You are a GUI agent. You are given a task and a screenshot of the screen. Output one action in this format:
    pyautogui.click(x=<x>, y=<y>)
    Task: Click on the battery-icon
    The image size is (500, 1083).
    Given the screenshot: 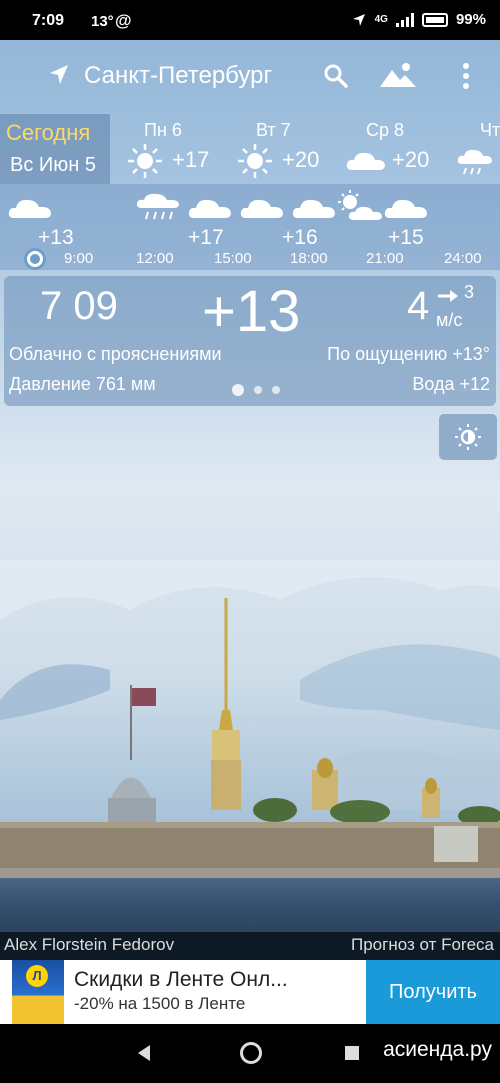 What is the action you would take?
    pyautogui.click(x=434, y=19)
    